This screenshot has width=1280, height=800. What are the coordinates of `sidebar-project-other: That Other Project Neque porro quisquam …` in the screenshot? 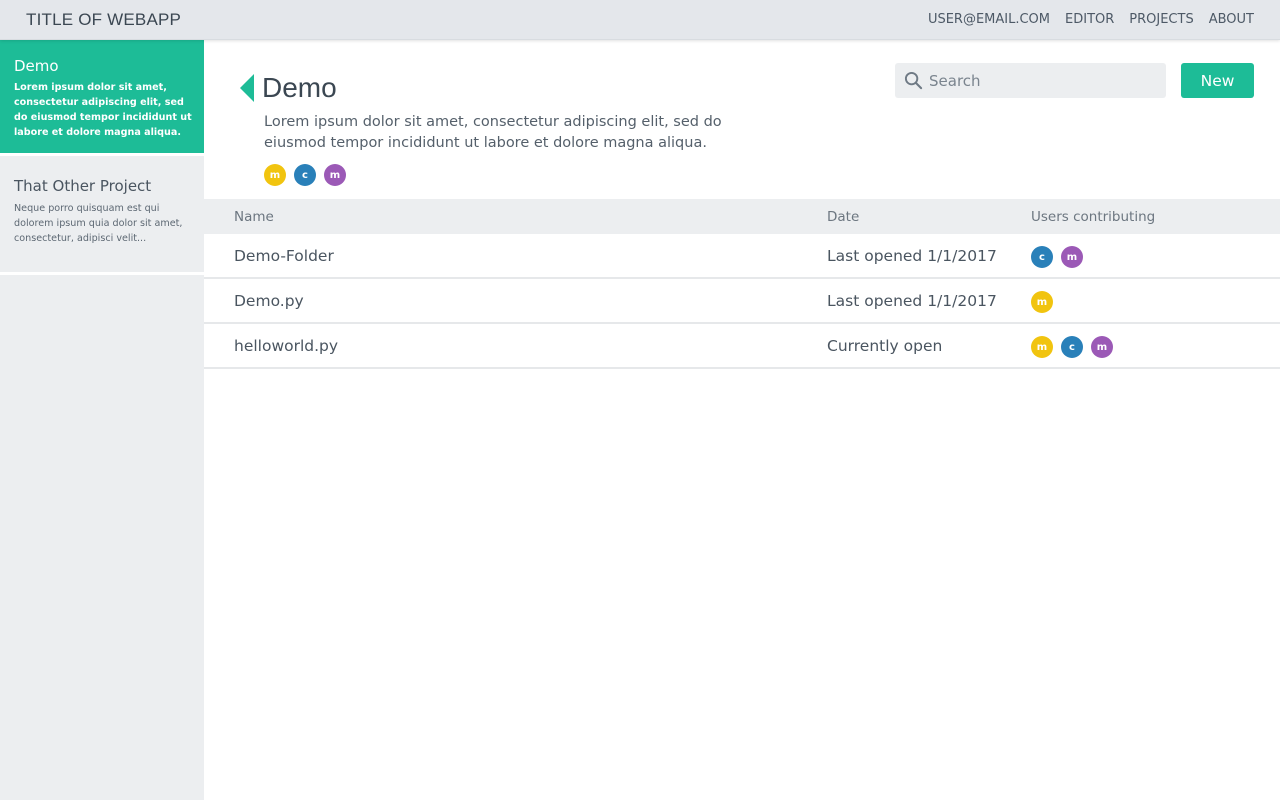 It's located at (102, 217).